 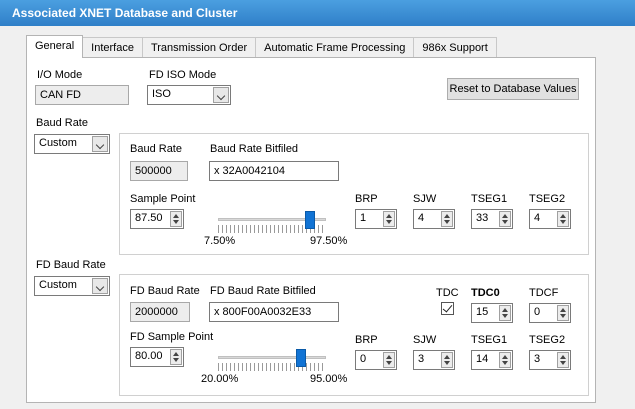 I want to click on fd-tseg2-value: 3, so click(x=537, y=359).